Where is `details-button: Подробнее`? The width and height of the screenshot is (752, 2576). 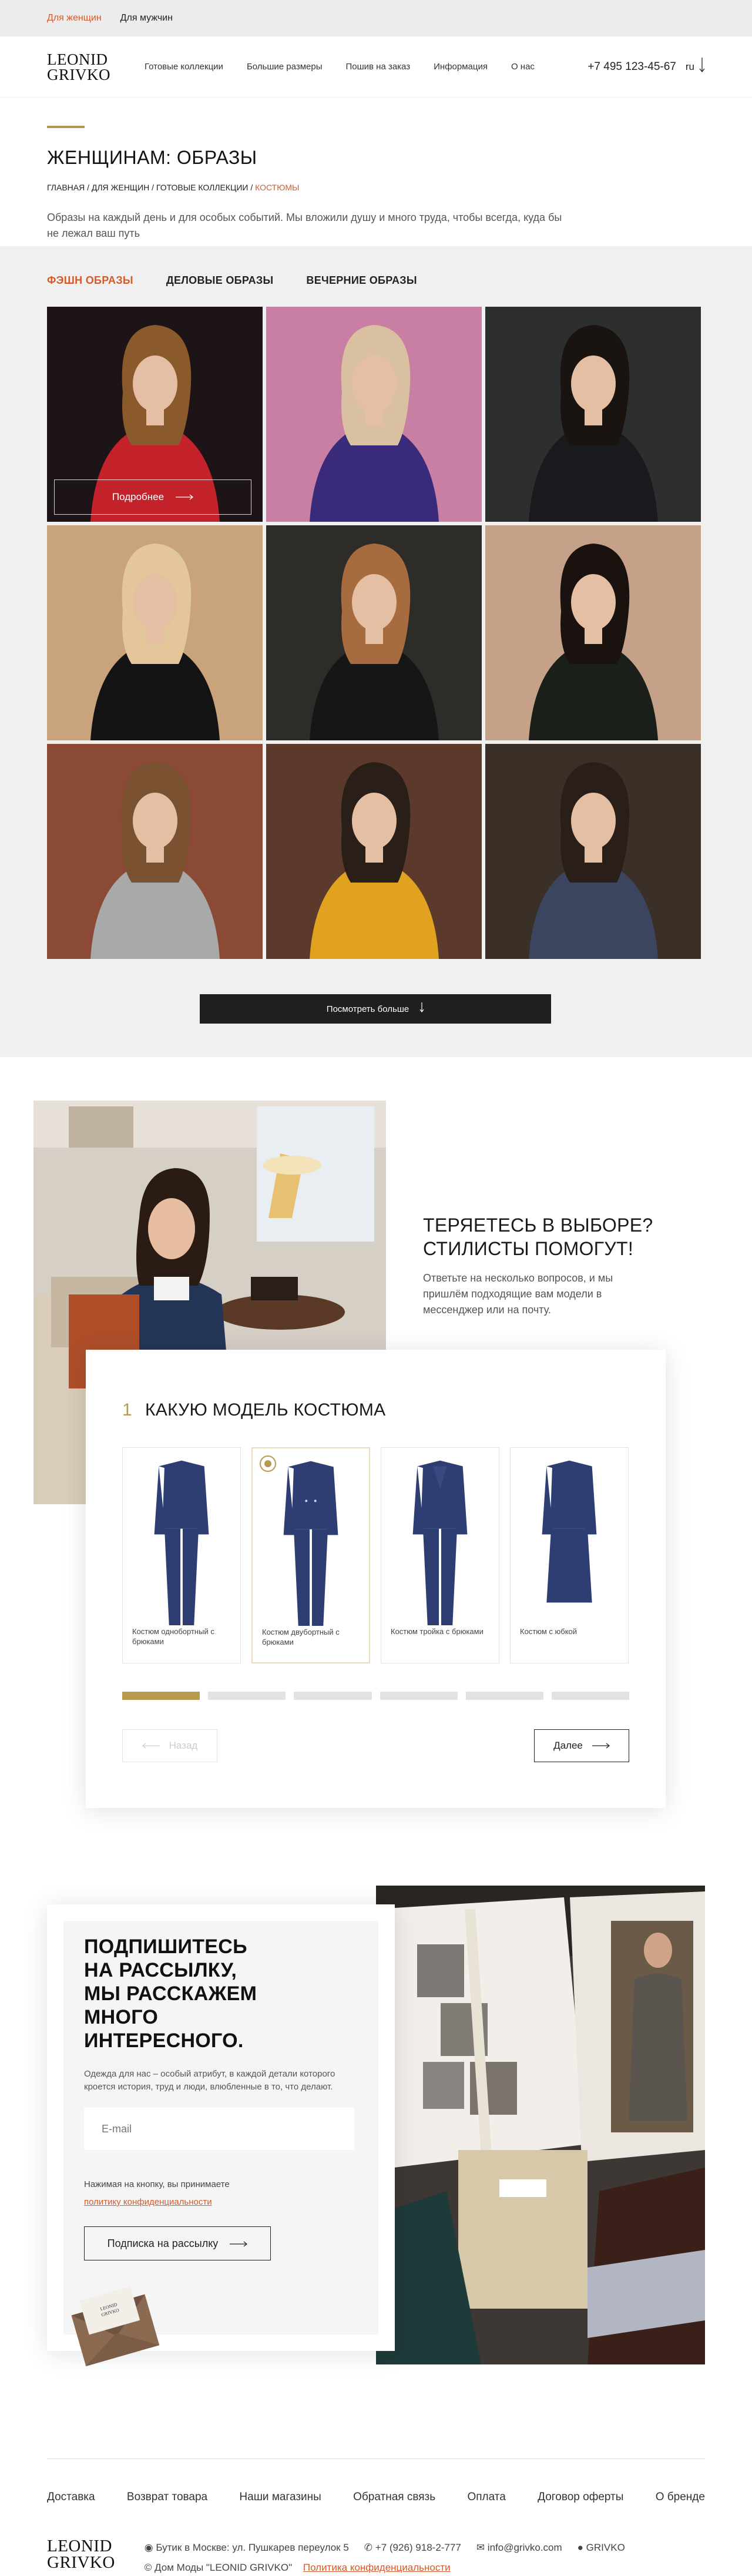
details-button: Подробнее is located at coordinates (152, 497).